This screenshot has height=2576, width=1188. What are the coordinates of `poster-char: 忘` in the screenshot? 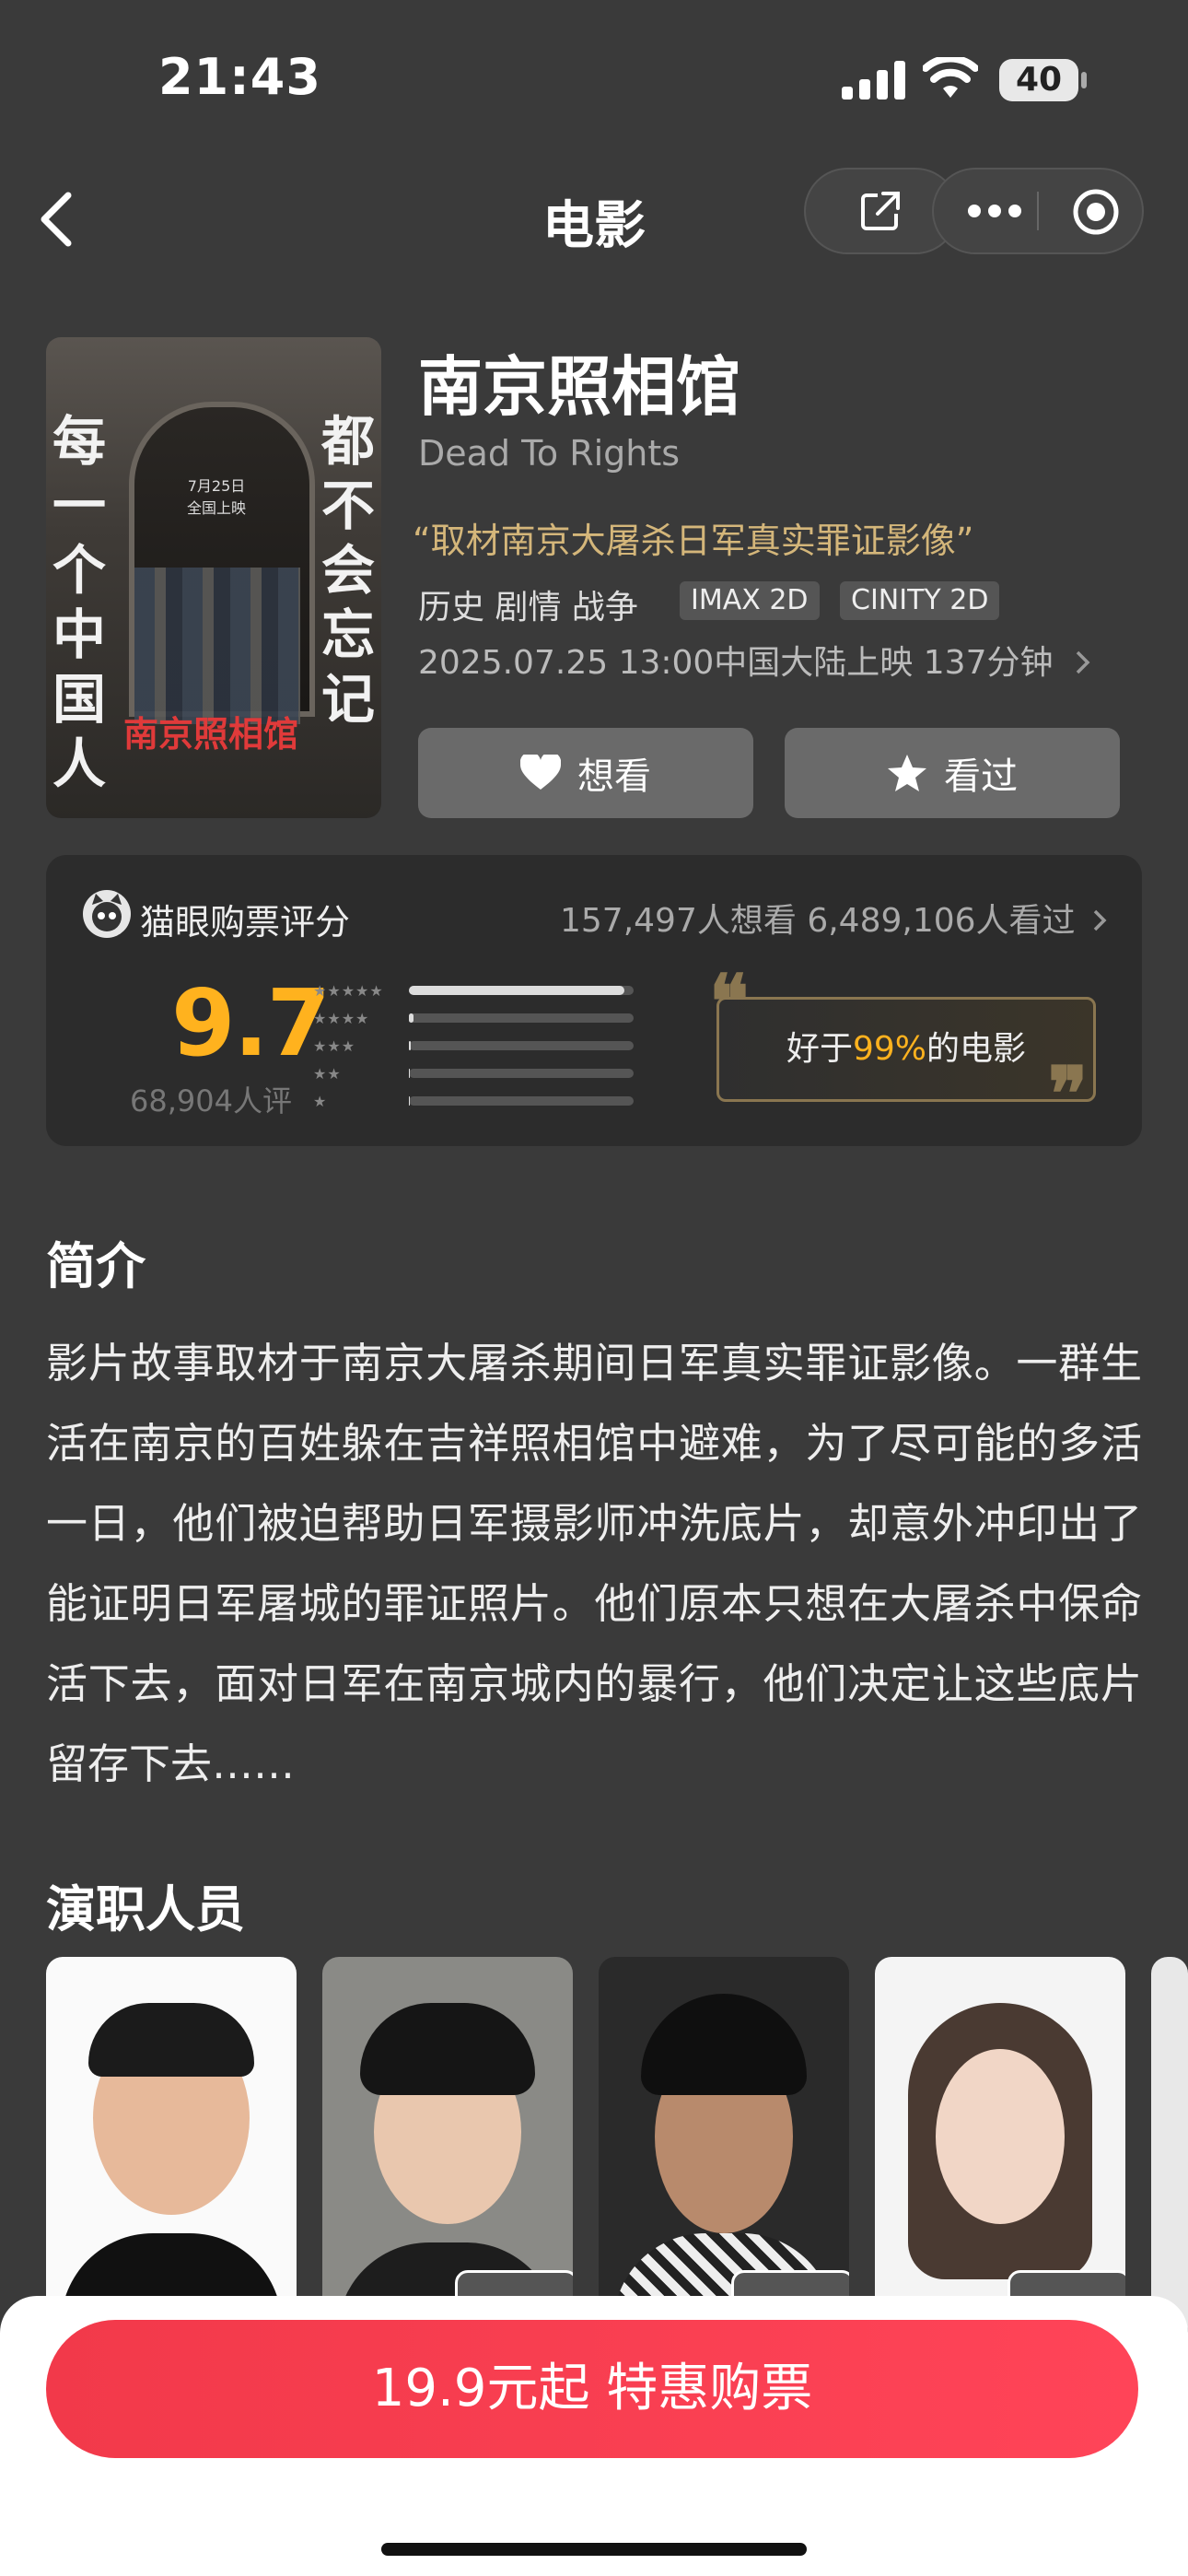 It's located at (347, 634).